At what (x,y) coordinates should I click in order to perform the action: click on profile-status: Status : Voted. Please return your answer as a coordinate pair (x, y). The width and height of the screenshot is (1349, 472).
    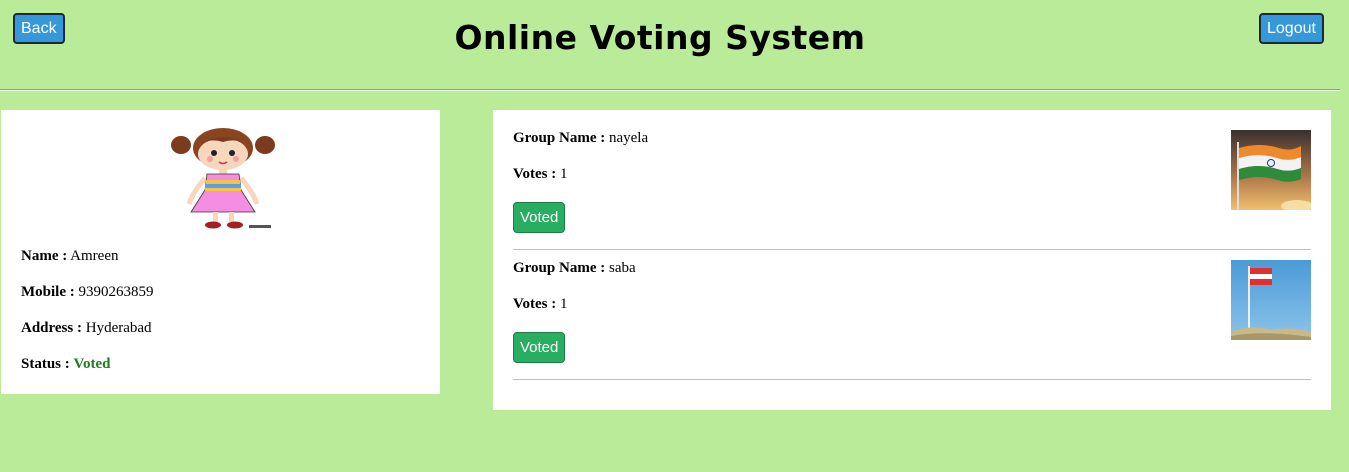
    Looking at the image, I should click on (65, 364).